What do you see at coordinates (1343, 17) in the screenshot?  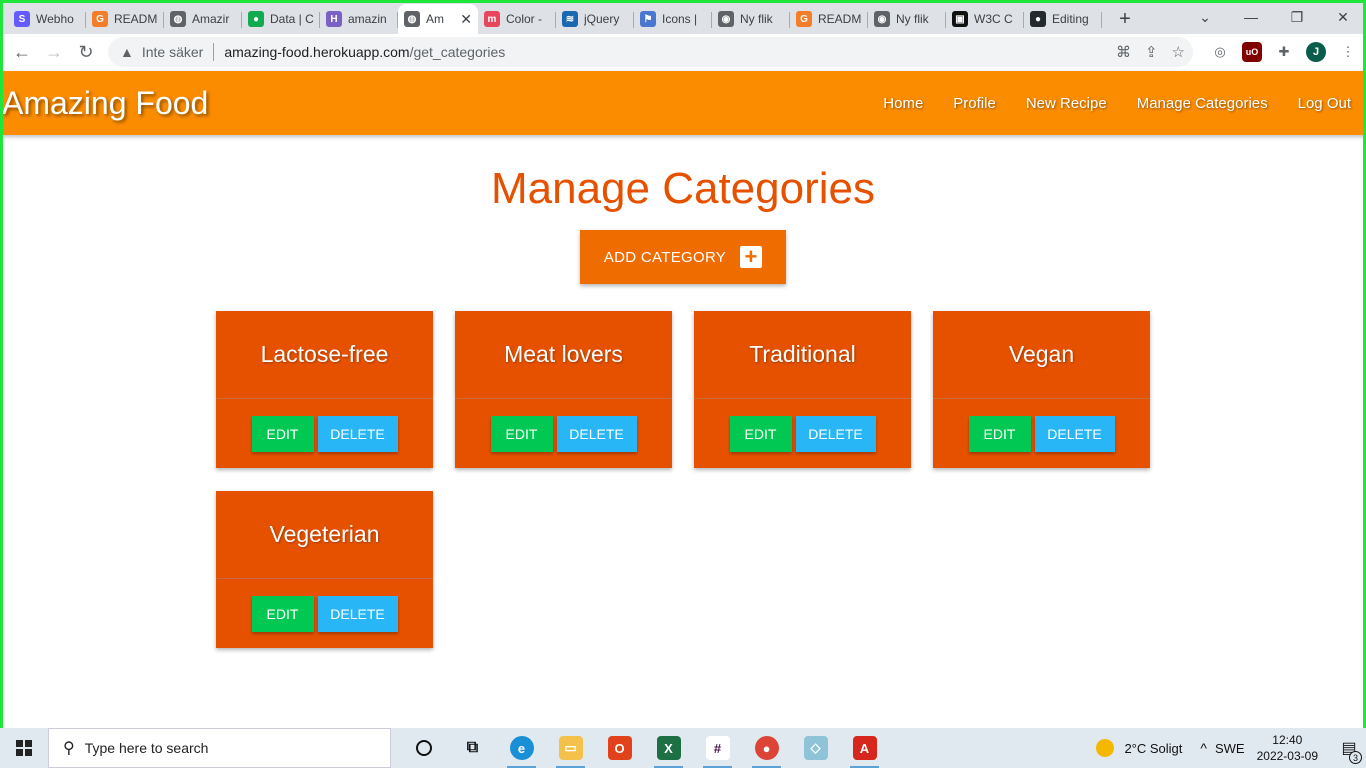 I see `close-window-button: ✕` at bounding box center [1343, 17].